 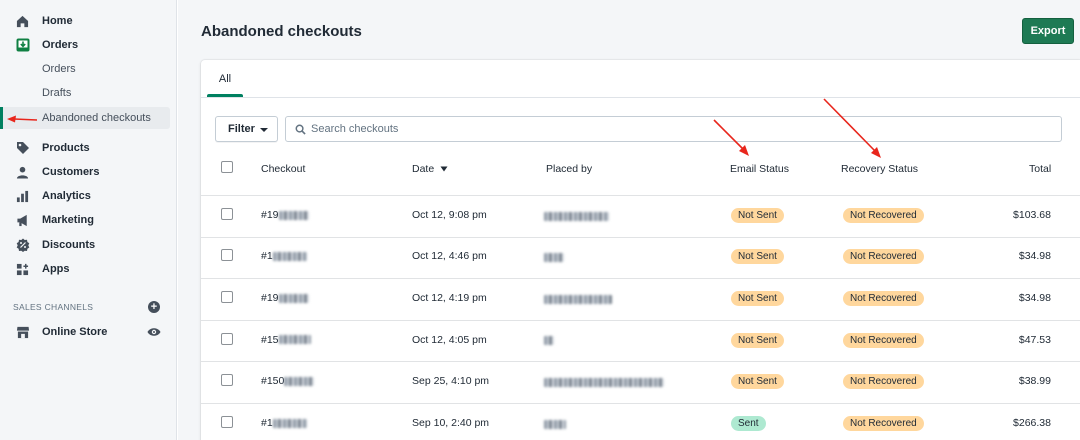 I want to click on home-icon, so click(x=22, y=21).